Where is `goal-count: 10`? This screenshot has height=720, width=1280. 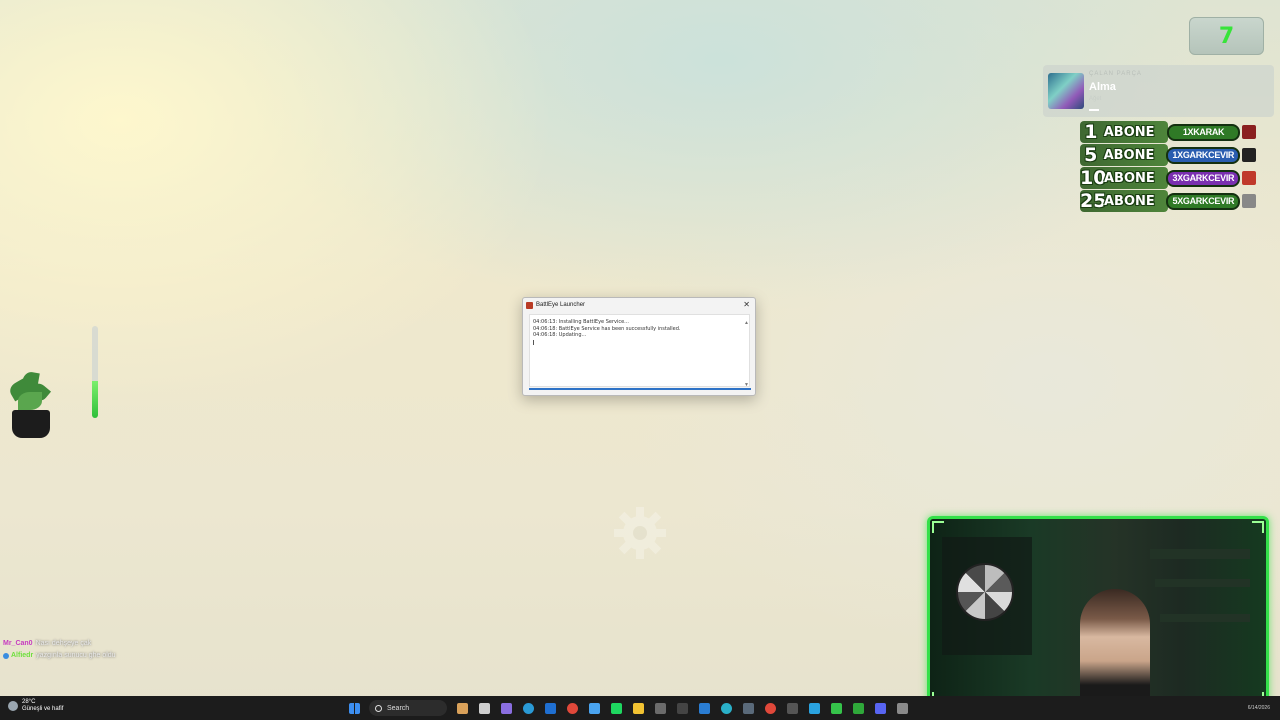 goal-count: 10 is located at coordinates (1093, 178).